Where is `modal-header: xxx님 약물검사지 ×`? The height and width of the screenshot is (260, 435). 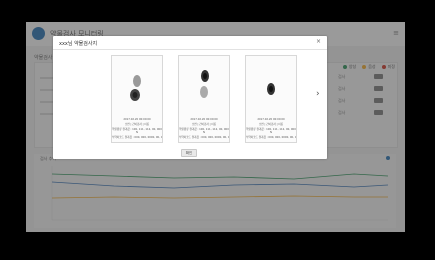
modal-header: xxx님 약물검사지 × is located at coordinates (190, 43).